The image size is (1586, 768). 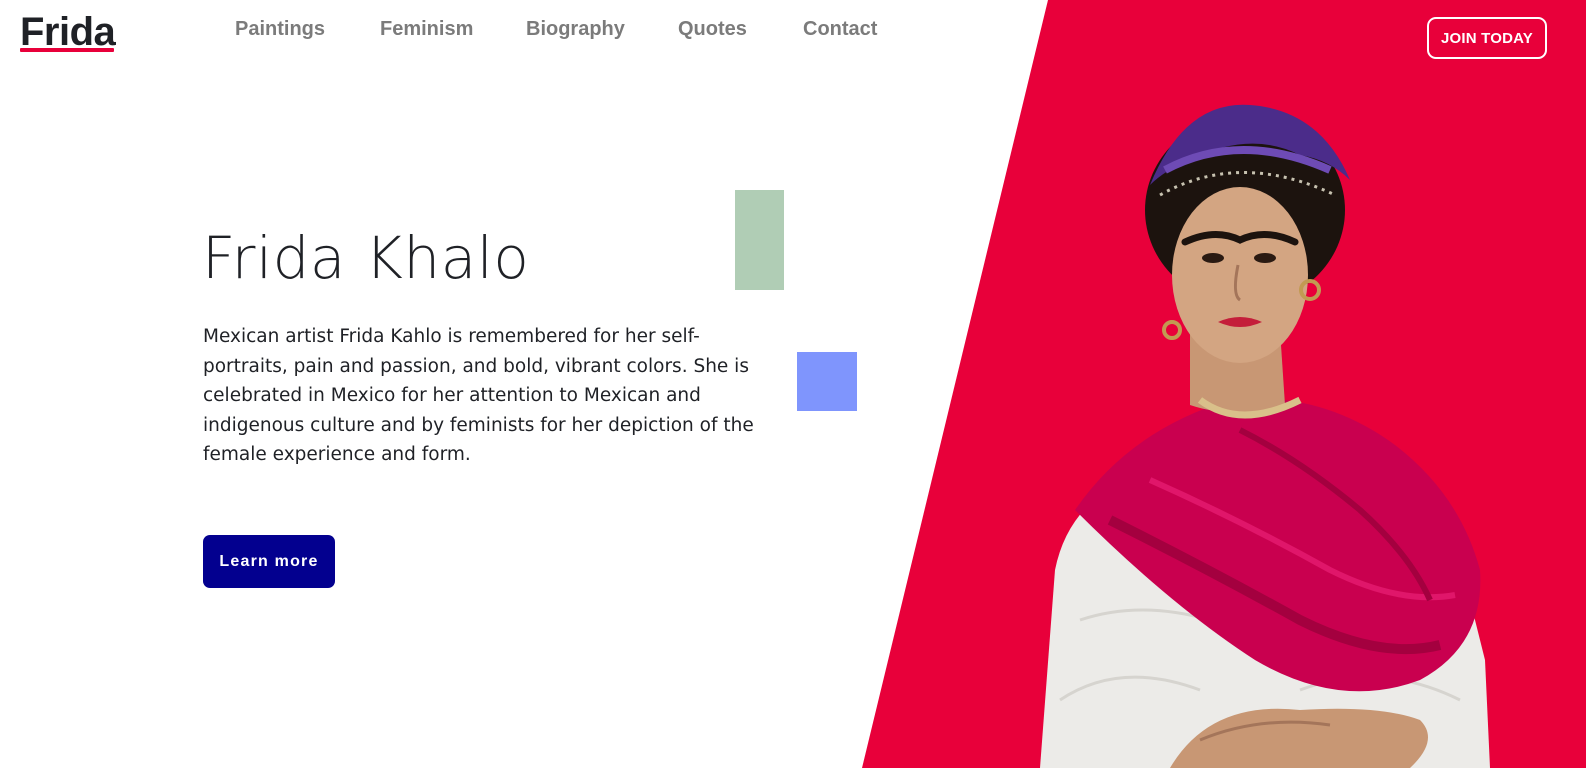 What do you see at coordinates (575, 29) in the screenshot?
I see `nav-link-biography: Biography` at bounding box center [575, 29].